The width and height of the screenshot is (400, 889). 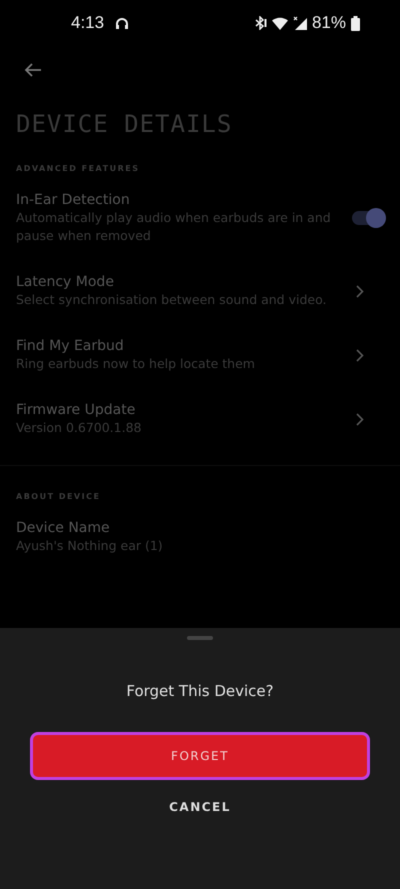 What do you see at coordinates (171, 282) in the screenshot?
I see `setting-title: Latency Mode` at bounding box center [171, 282].